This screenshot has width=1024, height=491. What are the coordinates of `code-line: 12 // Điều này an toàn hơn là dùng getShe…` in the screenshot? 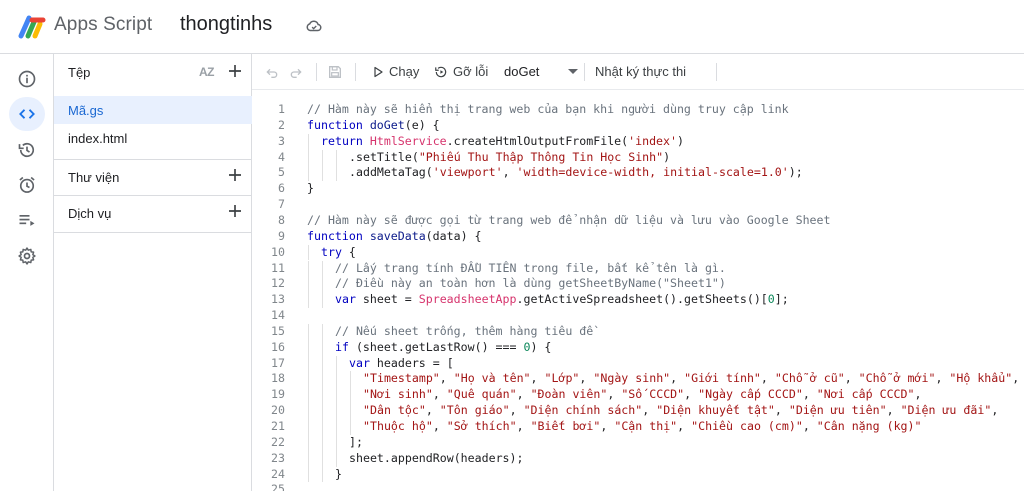 It's located at (638, 284).